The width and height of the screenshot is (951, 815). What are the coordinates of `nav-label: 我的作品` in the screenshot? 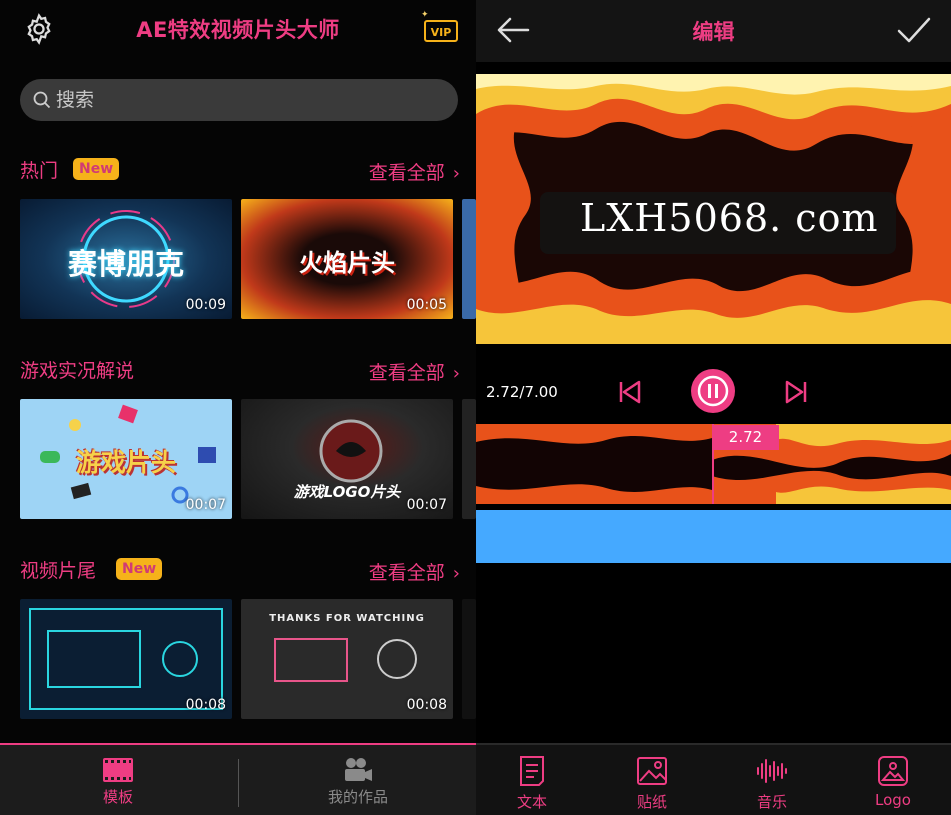 It's located at (357, 797).